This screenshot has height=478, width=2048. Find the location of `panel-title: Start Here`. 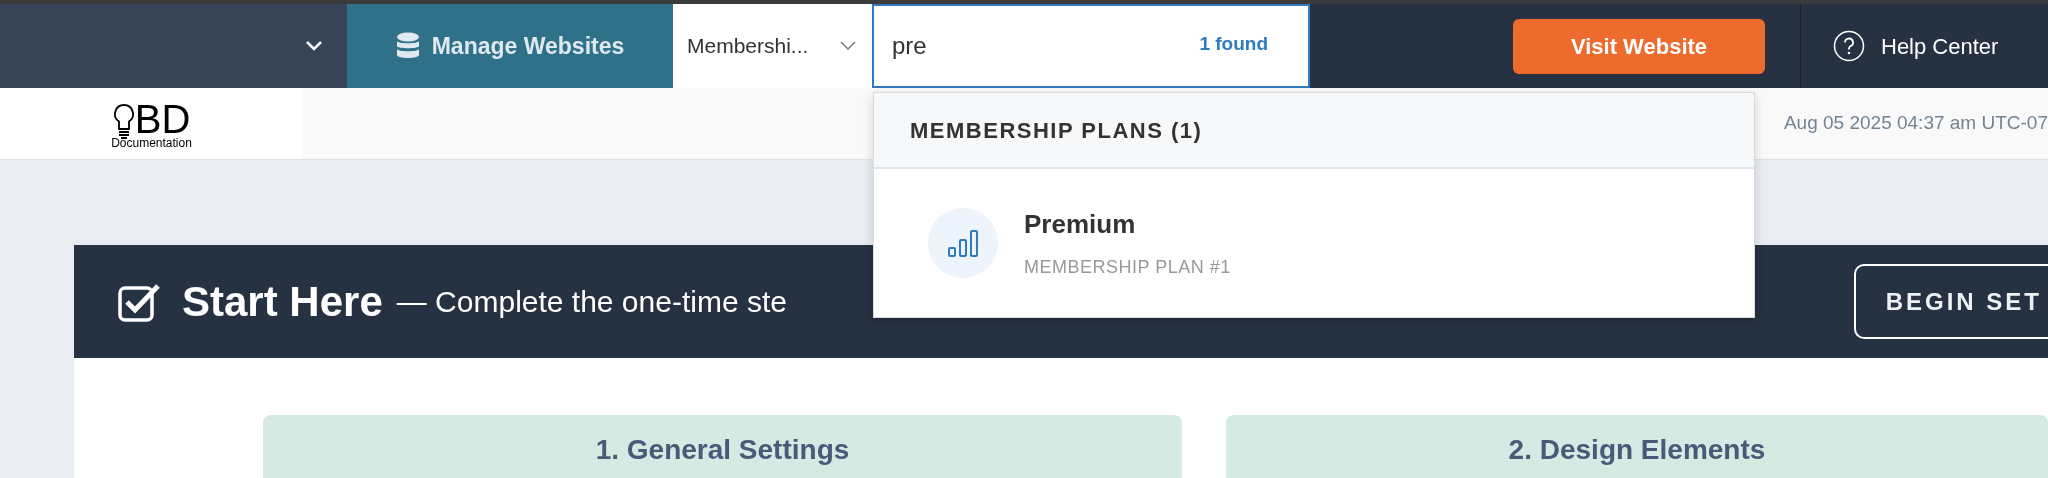

panel-title: Start Here is located at coordinates (282, 302).